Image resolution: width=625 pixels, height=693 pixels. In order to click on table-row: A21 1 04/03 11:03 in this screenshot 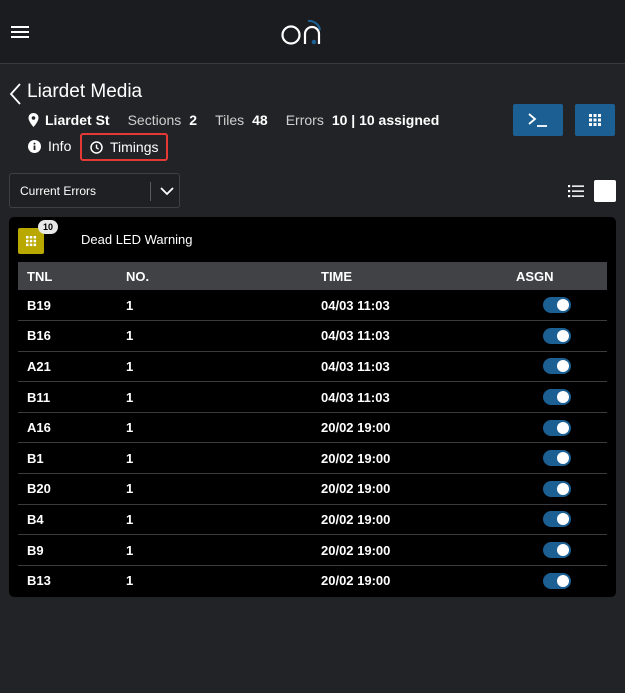, I will do `click(312, 366)`.